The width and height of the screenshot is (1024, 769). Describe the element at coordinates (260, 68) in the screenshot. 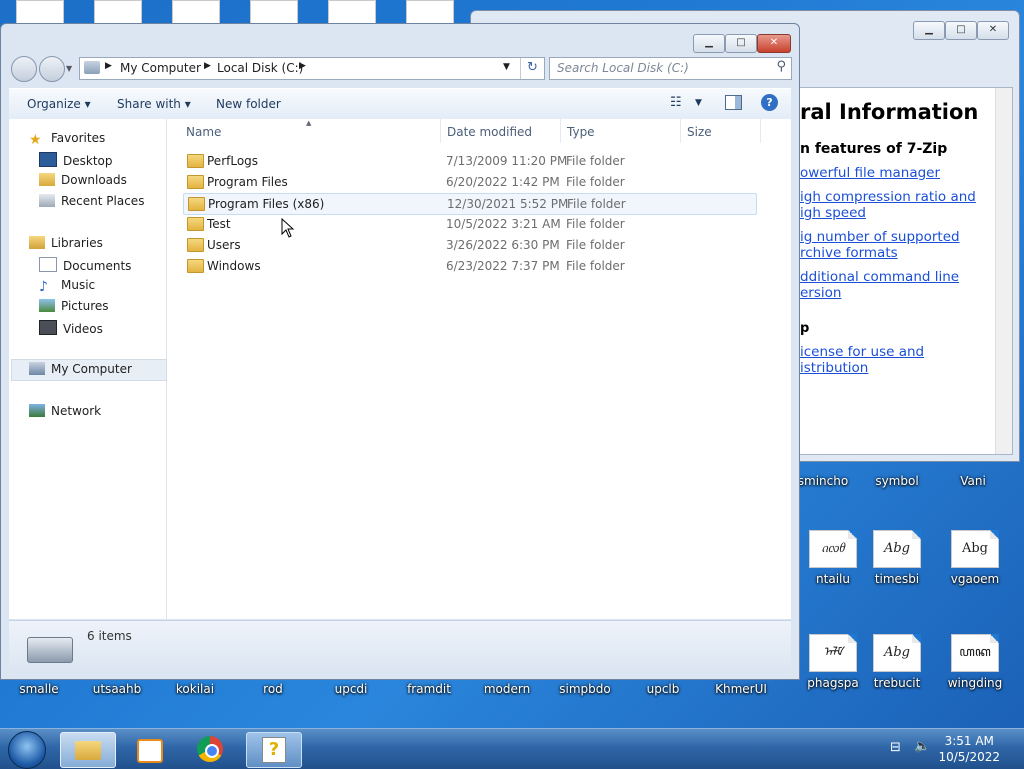

I see `breadcrumb-item: Local Disk (C:)` at that location.